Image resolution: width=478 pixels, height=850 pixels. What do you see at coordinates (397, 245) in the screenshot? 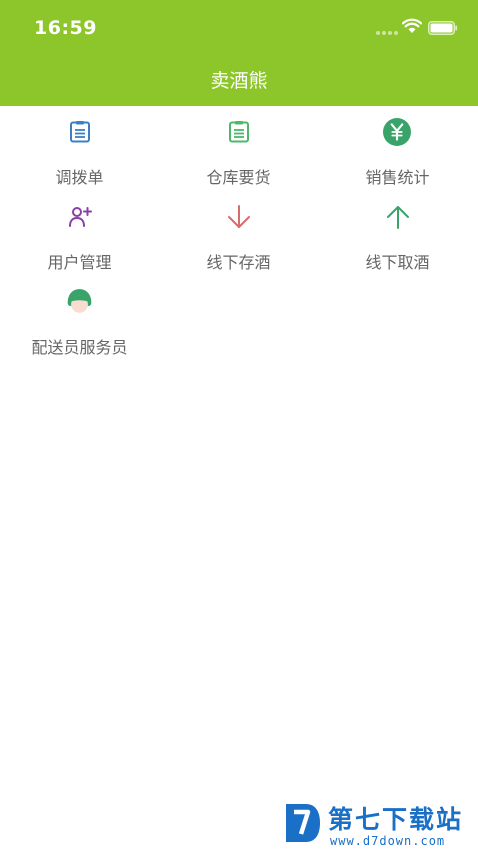
I see `menu-item-offline-withdraw: 线下取酒` at bounding box center [397, 245].